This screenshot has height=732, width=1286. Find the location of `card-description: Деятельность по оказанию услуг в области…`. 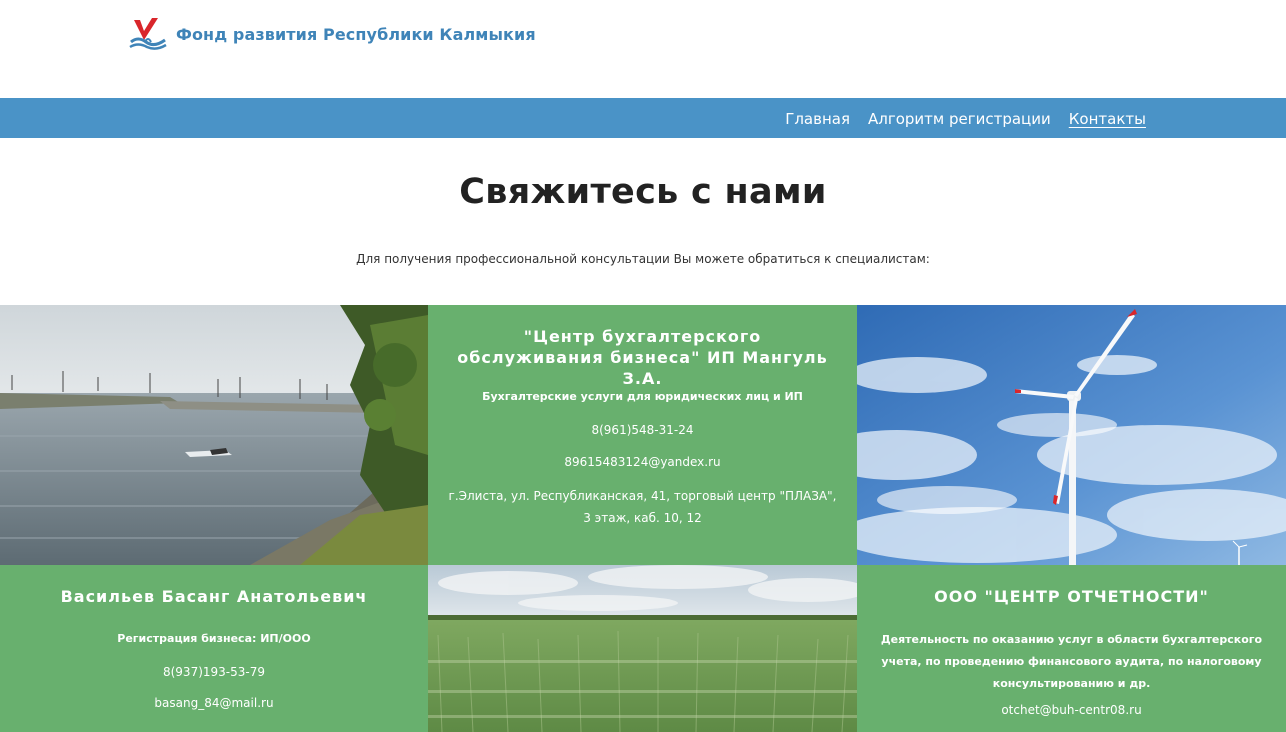

card-description: Деятельность по оказанию услуг в области… is located at coordinates (1071, 661).